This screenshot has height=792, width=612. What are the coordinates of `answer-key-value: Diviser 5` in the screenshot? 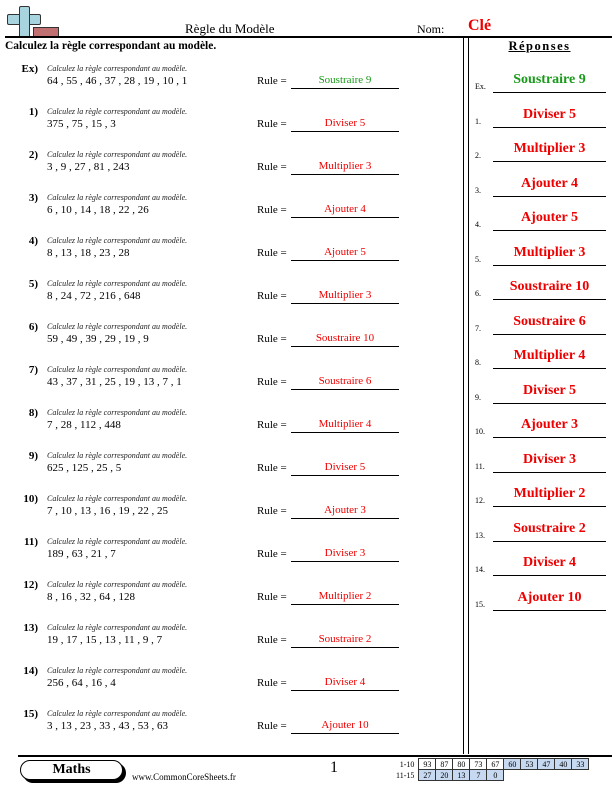 It's located at (549, 390).